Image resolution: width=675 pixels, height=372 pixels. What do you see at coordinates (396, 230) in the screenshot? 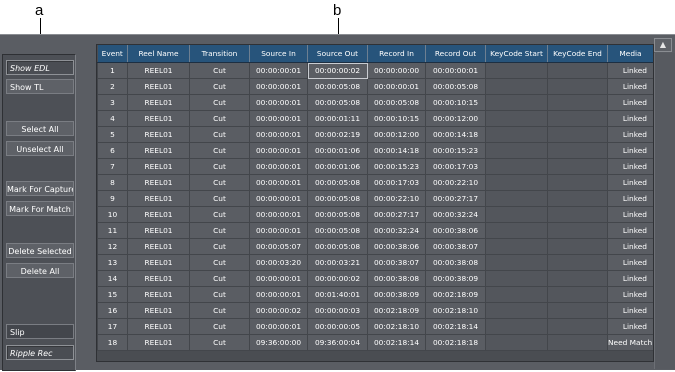
I see `cell-record-in: 00:00:32:24` at bounding box center [396, 230].